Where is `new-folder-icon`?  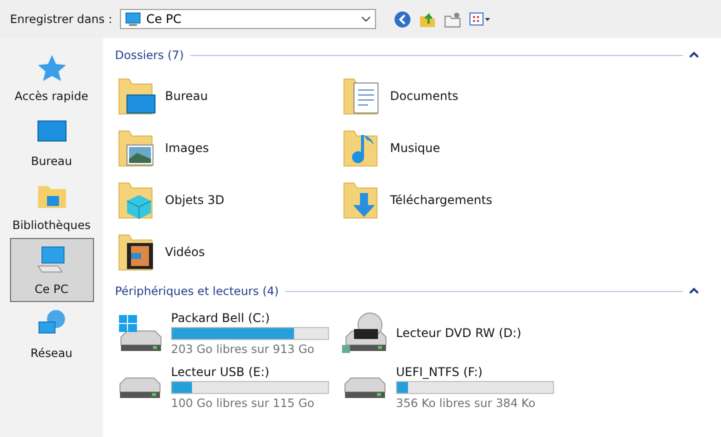 new-folder-icon is located at coordinates (453, 19).